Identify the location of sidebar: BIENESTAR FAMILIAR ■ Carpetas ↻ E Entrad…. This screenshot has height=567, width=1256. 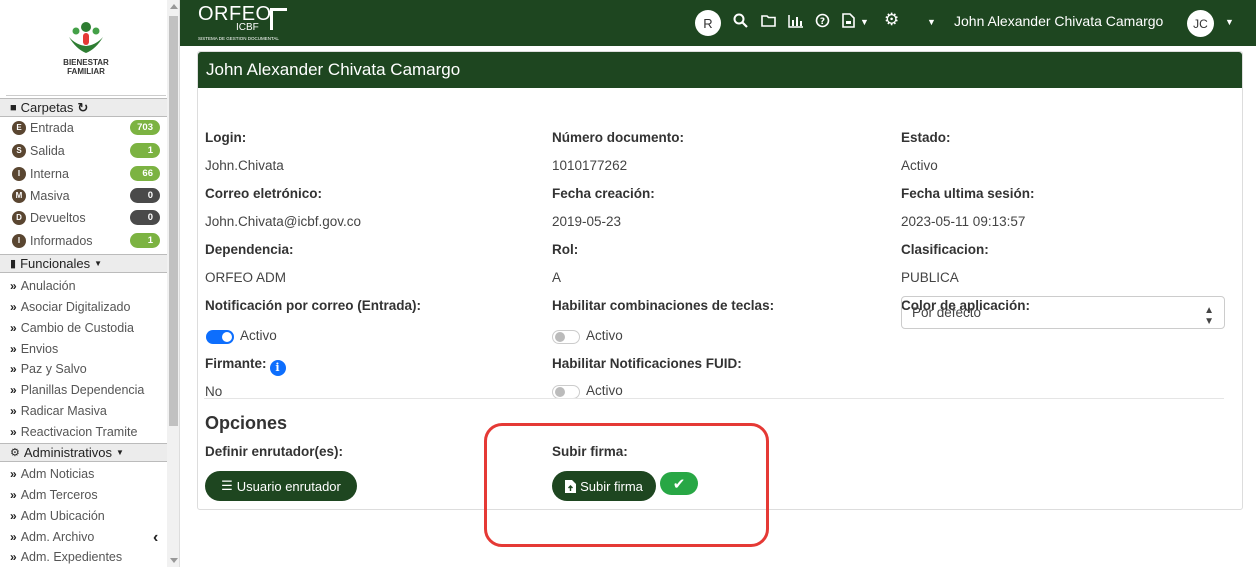
(90, 283).